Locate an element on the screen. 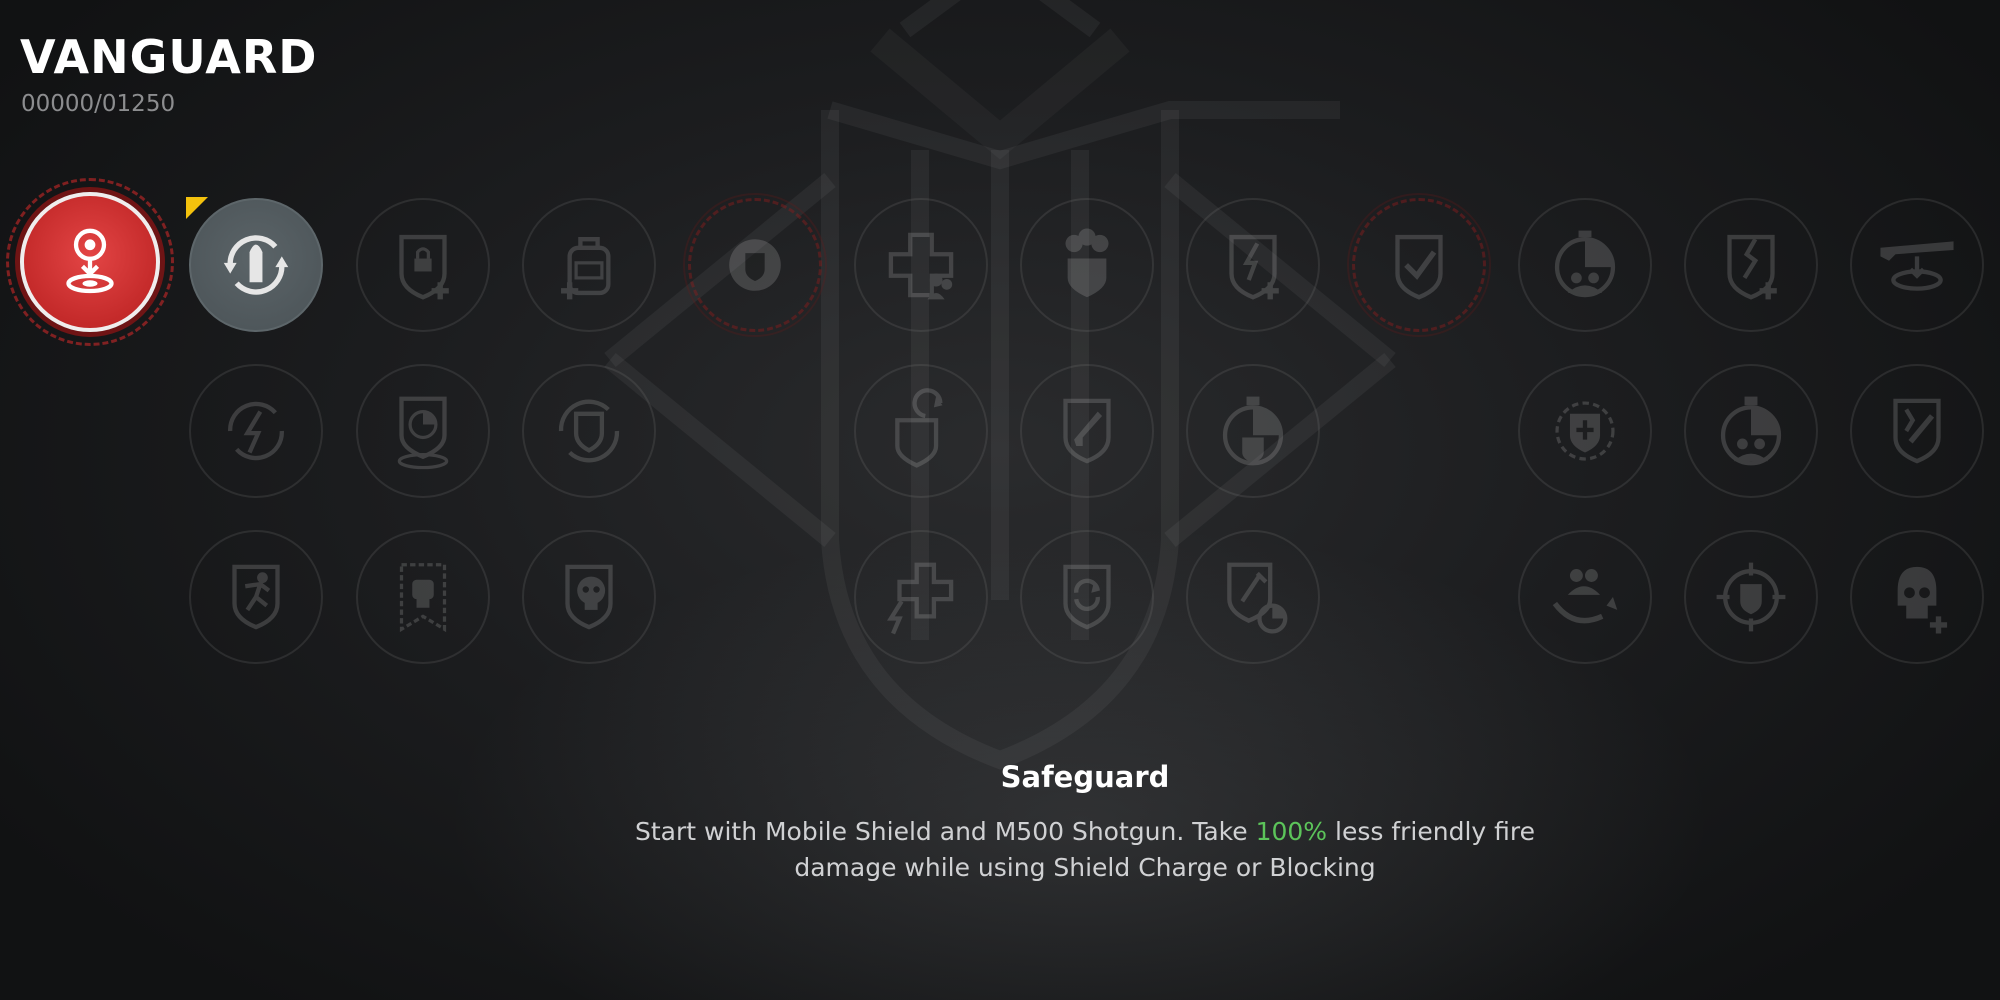  perk-node-safeguard is located at coordinates (90, 262).